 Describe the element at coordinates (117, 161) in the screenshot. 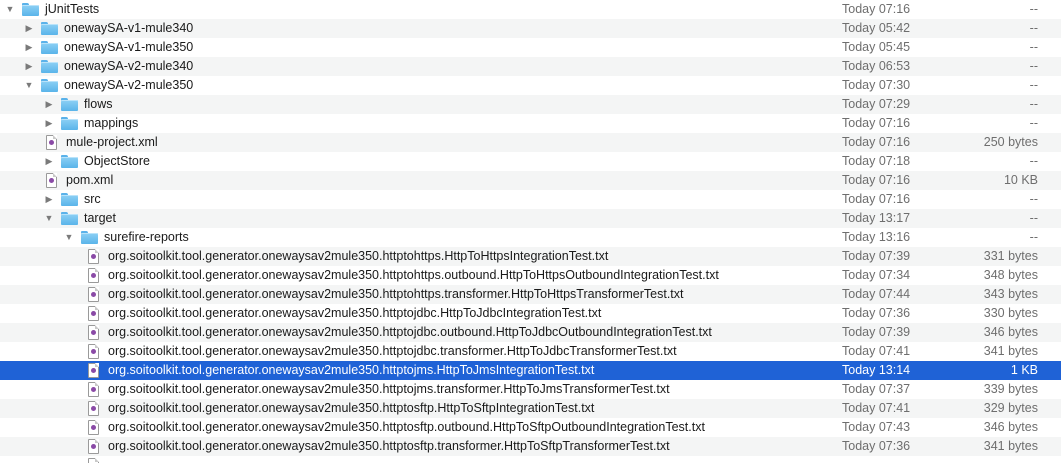

I see `item-name: ObjectStore` at that location.